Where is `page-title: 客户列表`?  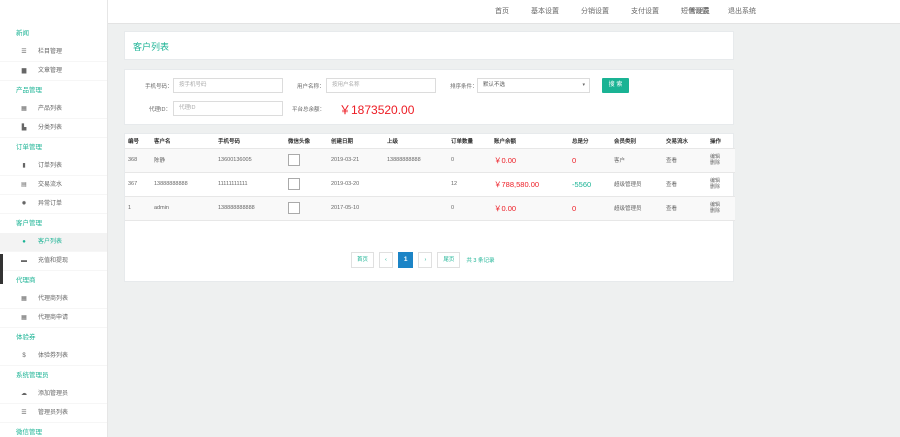 page-title: 客户列表 is located at coordinates (151, 47).